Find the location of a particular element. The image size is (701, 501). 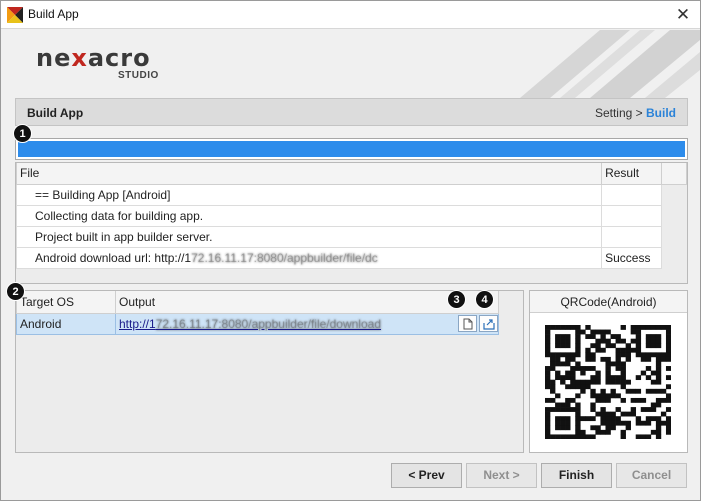

column-header-result: Result is located at coordinates (632, 174).